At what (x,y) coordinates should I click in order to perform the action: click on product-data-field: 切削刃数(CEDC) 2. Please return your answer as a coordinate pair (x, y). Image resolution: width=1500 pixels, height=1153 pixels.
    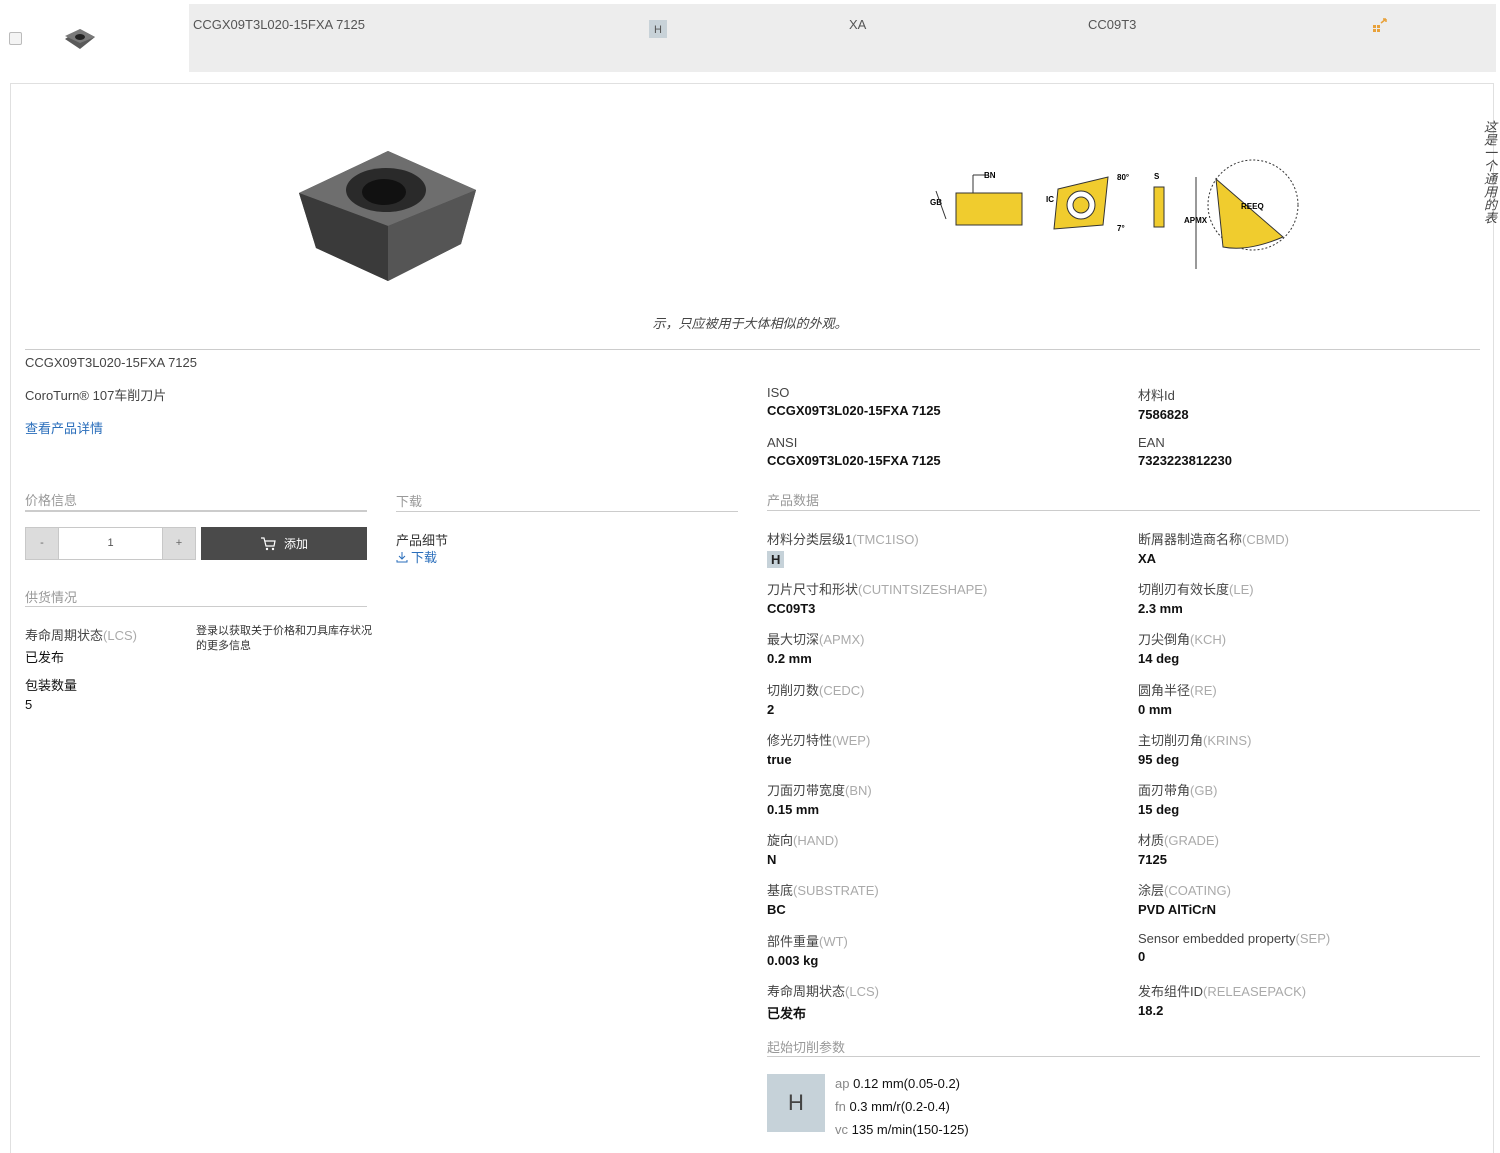
    Looking at the image, I should click on (816, 698).